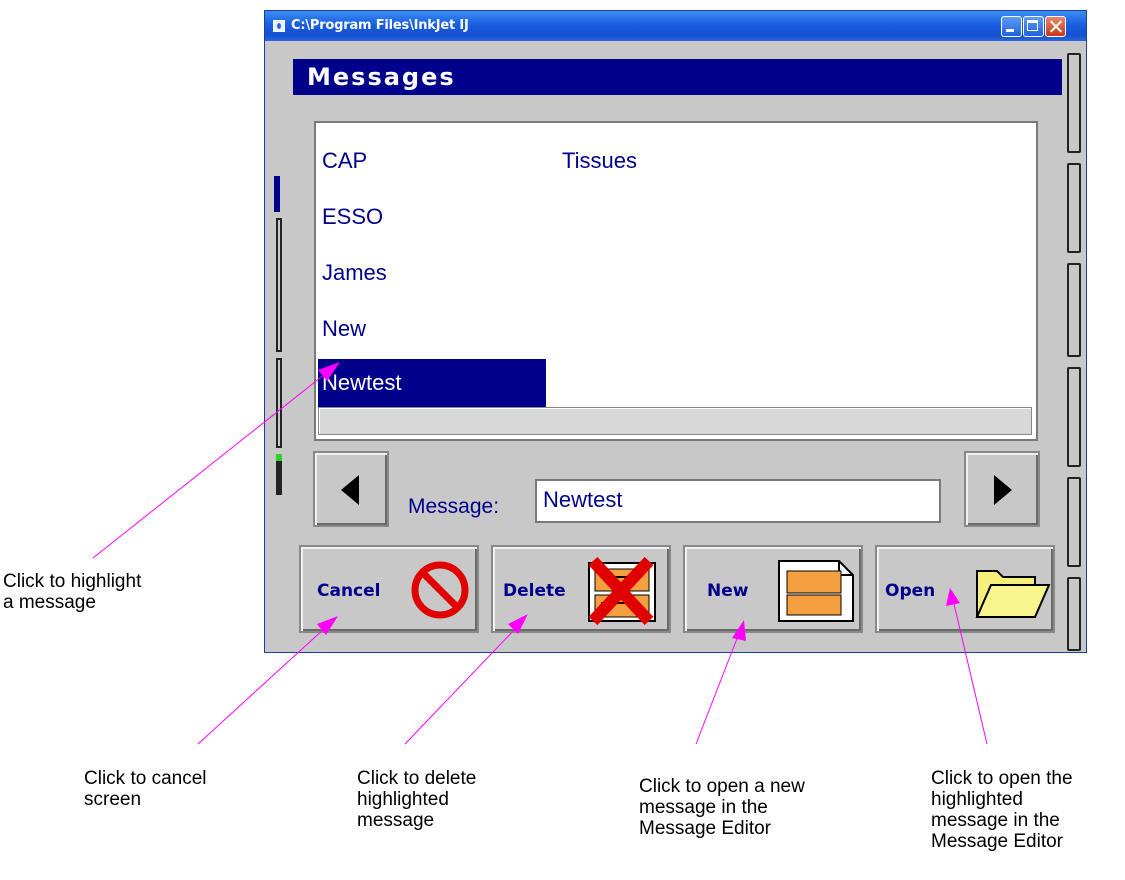 This screenshot has height=880, width=1125. I want to click on annotation-line: Click to highlight, so click(72, 581).